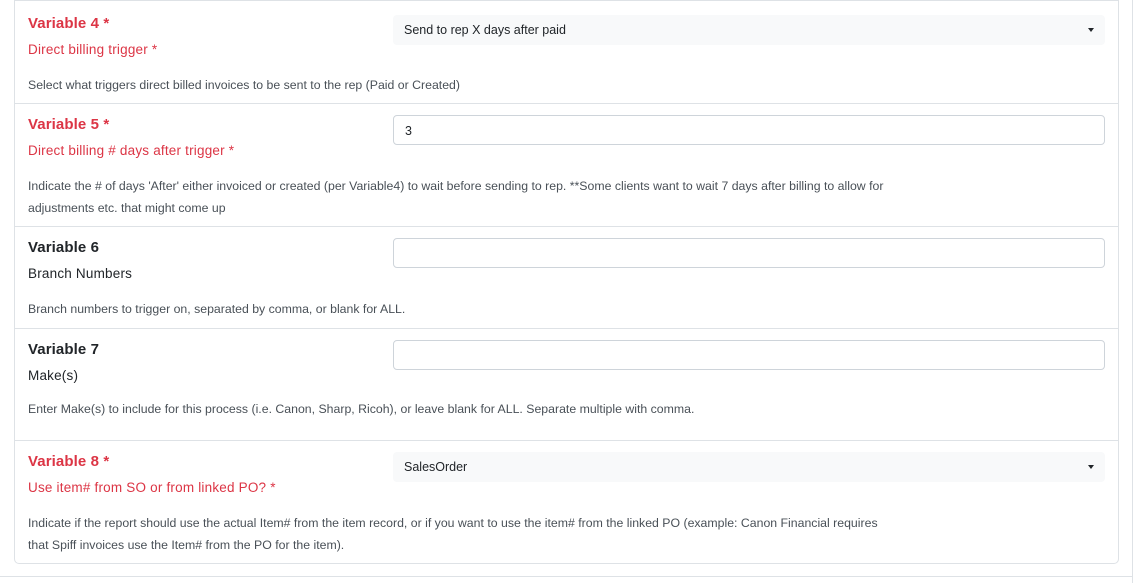 This screenshot has height=583, width=1141. I want to click on variable-4-subtitle: Direct billing trigger *, so click(93, 49).